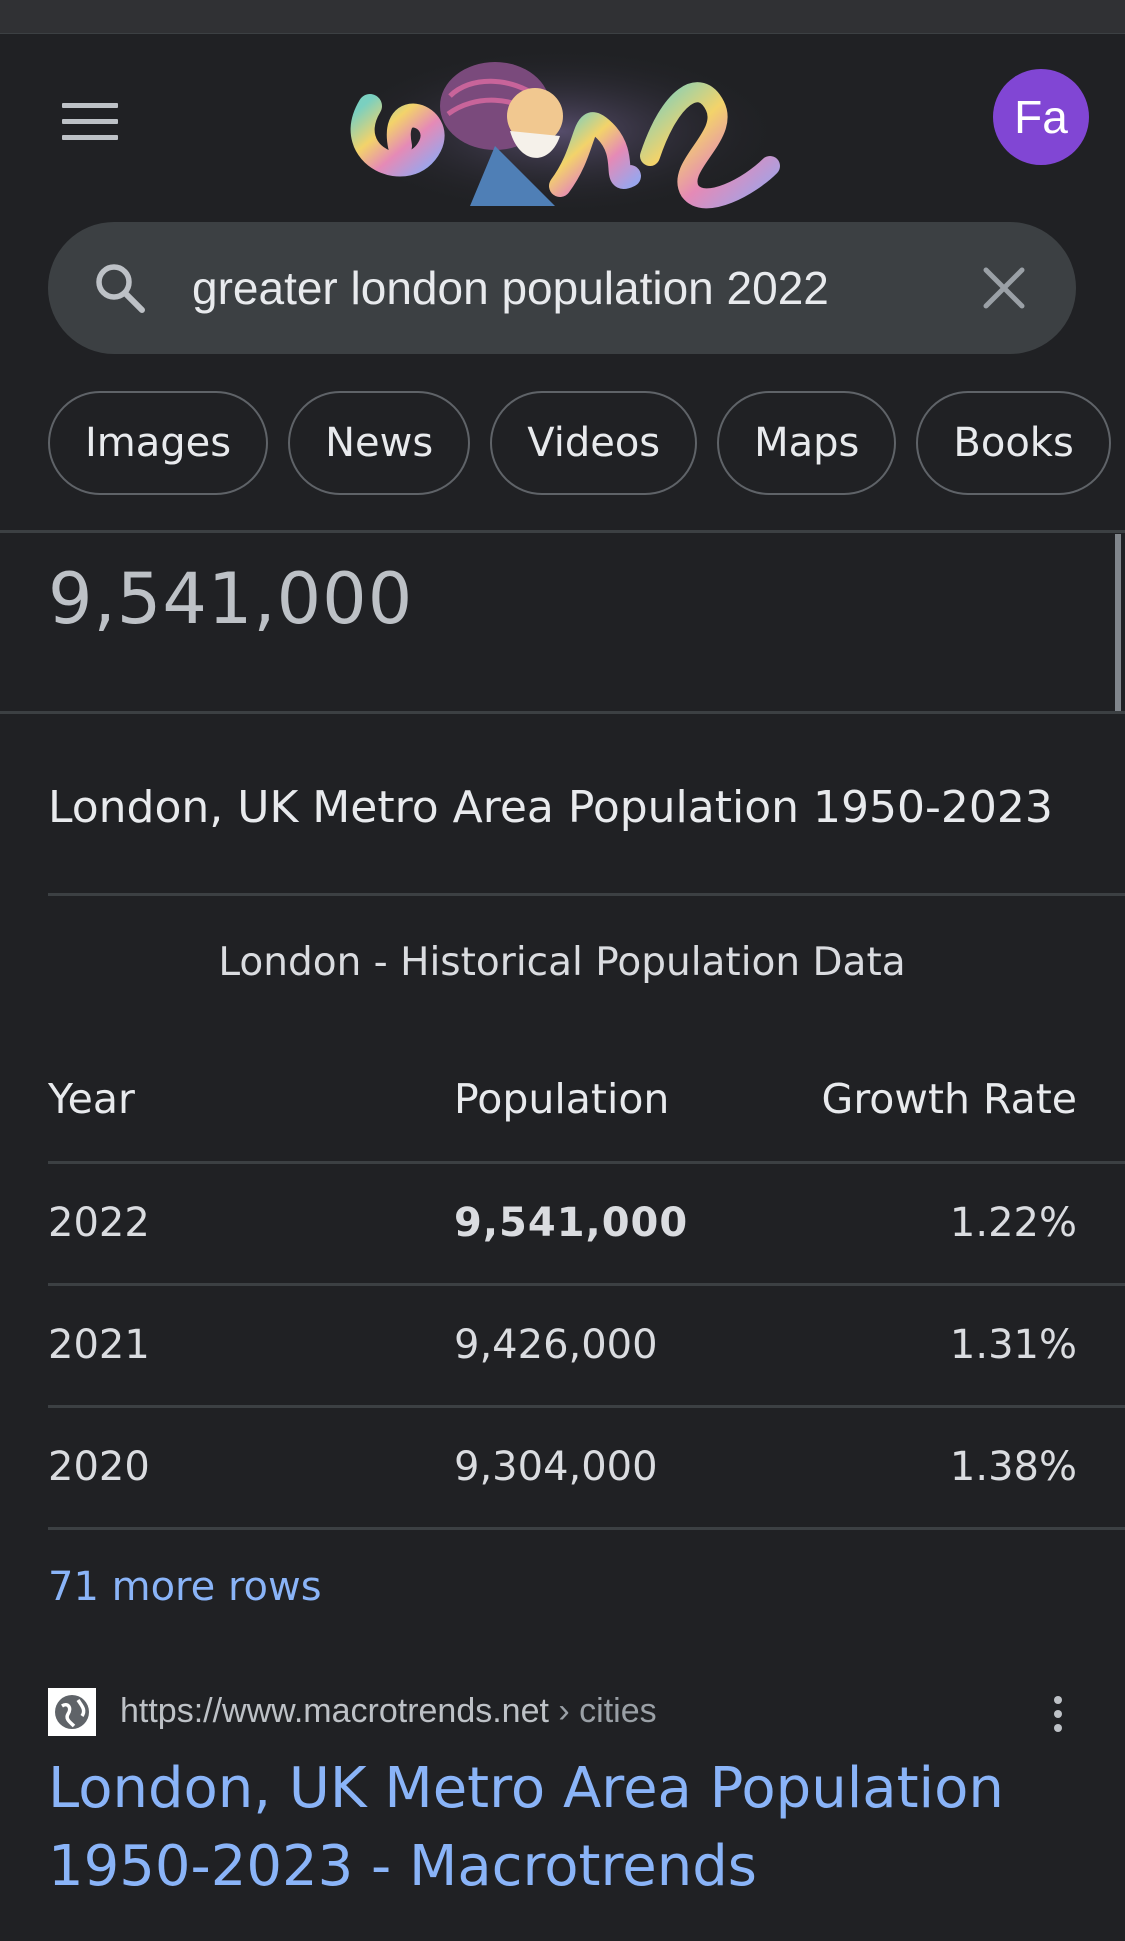  What do you see at coordinates (562, 17) in the screenshot?
I see `status-strip` at bounding box center [562, 17].